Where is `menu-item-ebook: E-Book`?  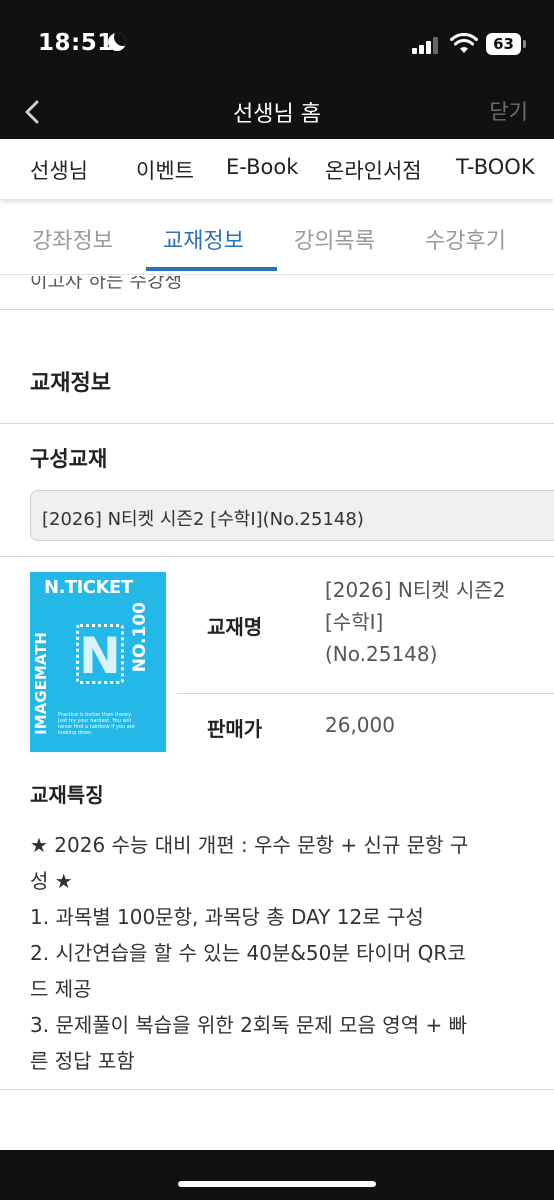 menu-item-ebook: E-Book is located at coordinates (262, 167).